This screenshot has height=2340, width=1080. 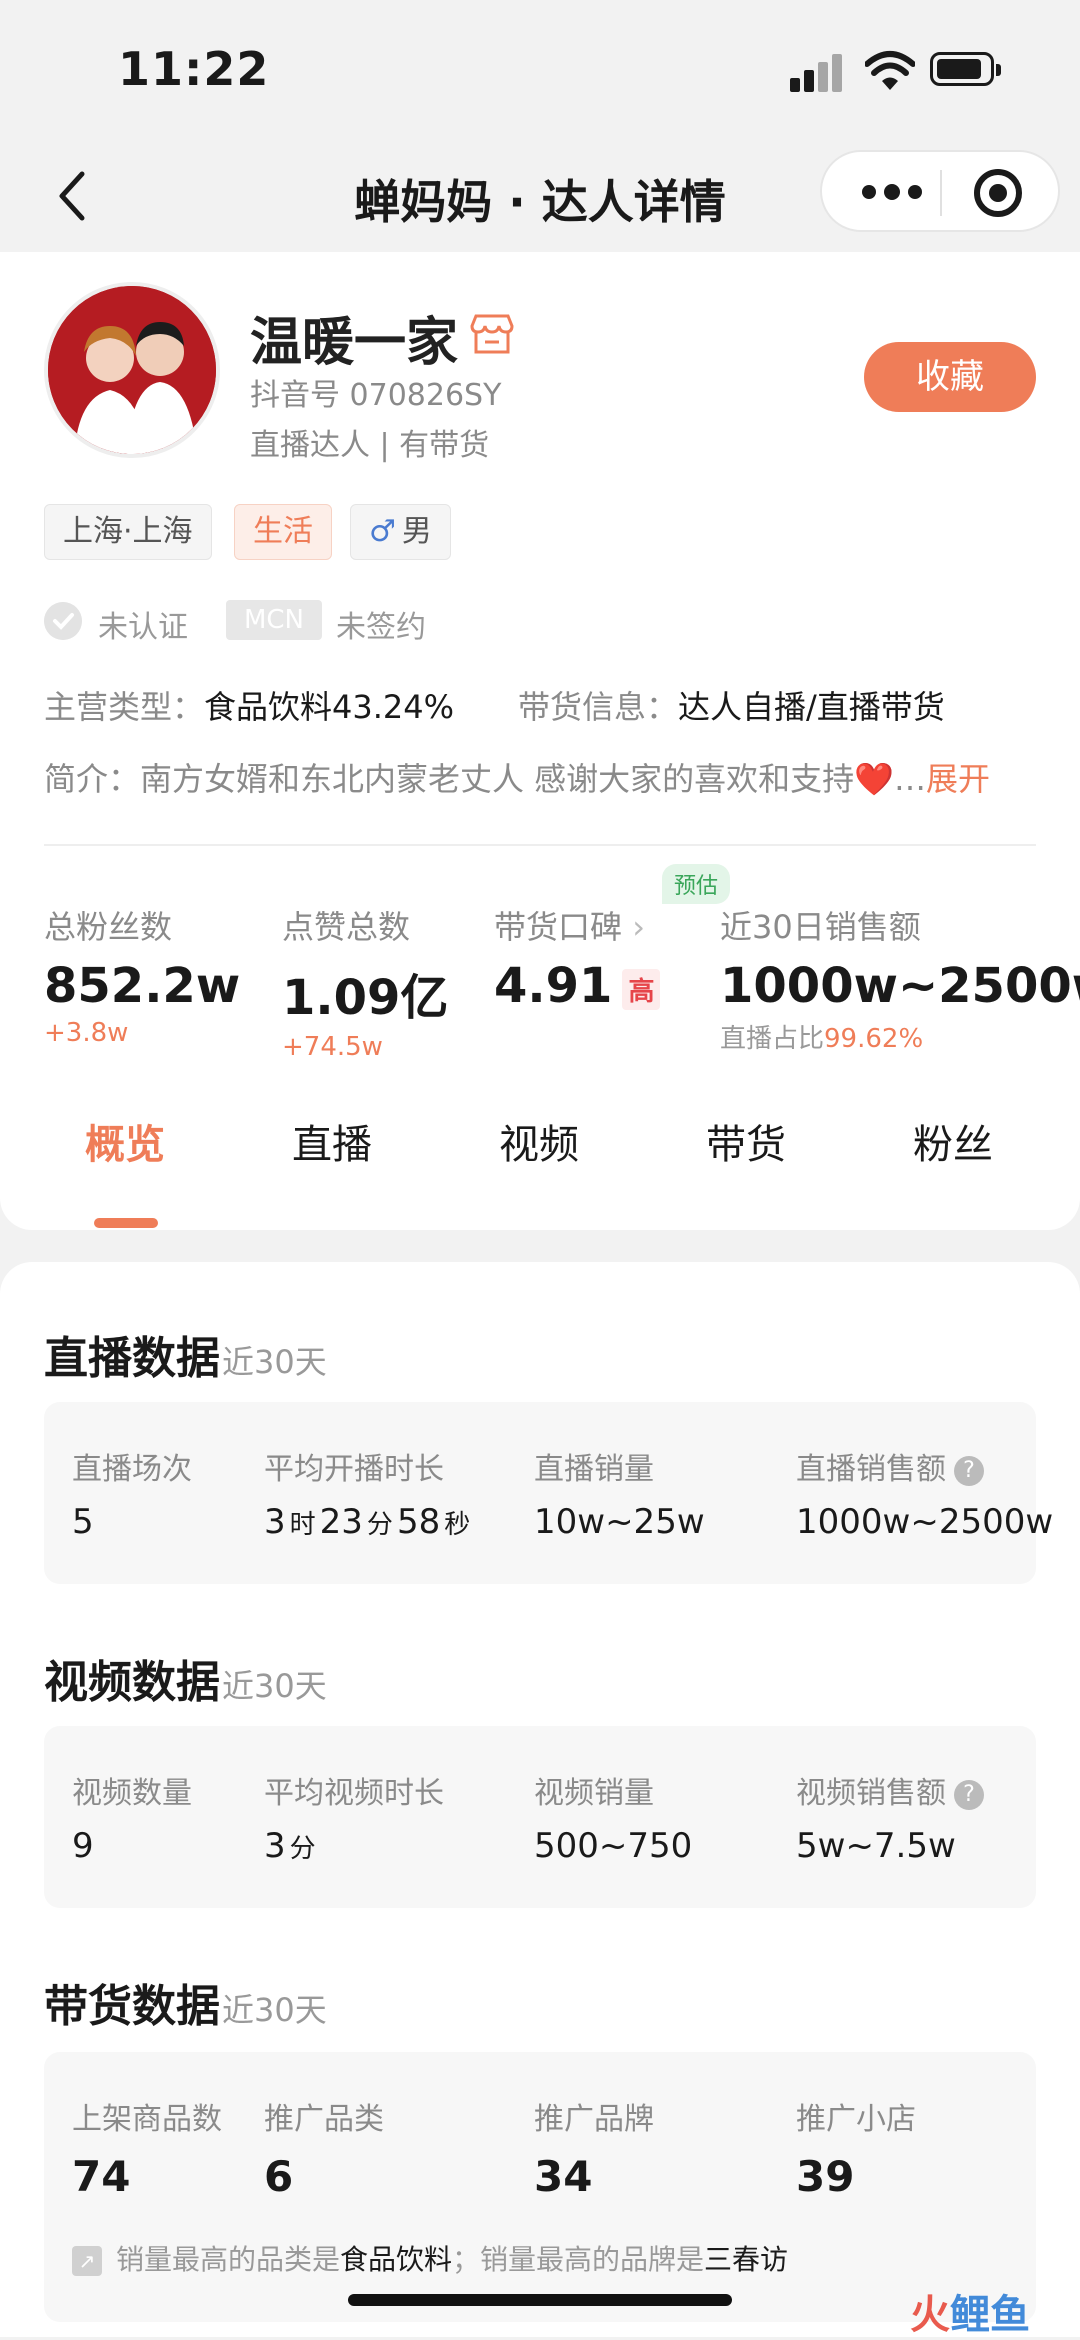 I want to click on main-type-key: 主营类型：, so click(x=124, y=707).